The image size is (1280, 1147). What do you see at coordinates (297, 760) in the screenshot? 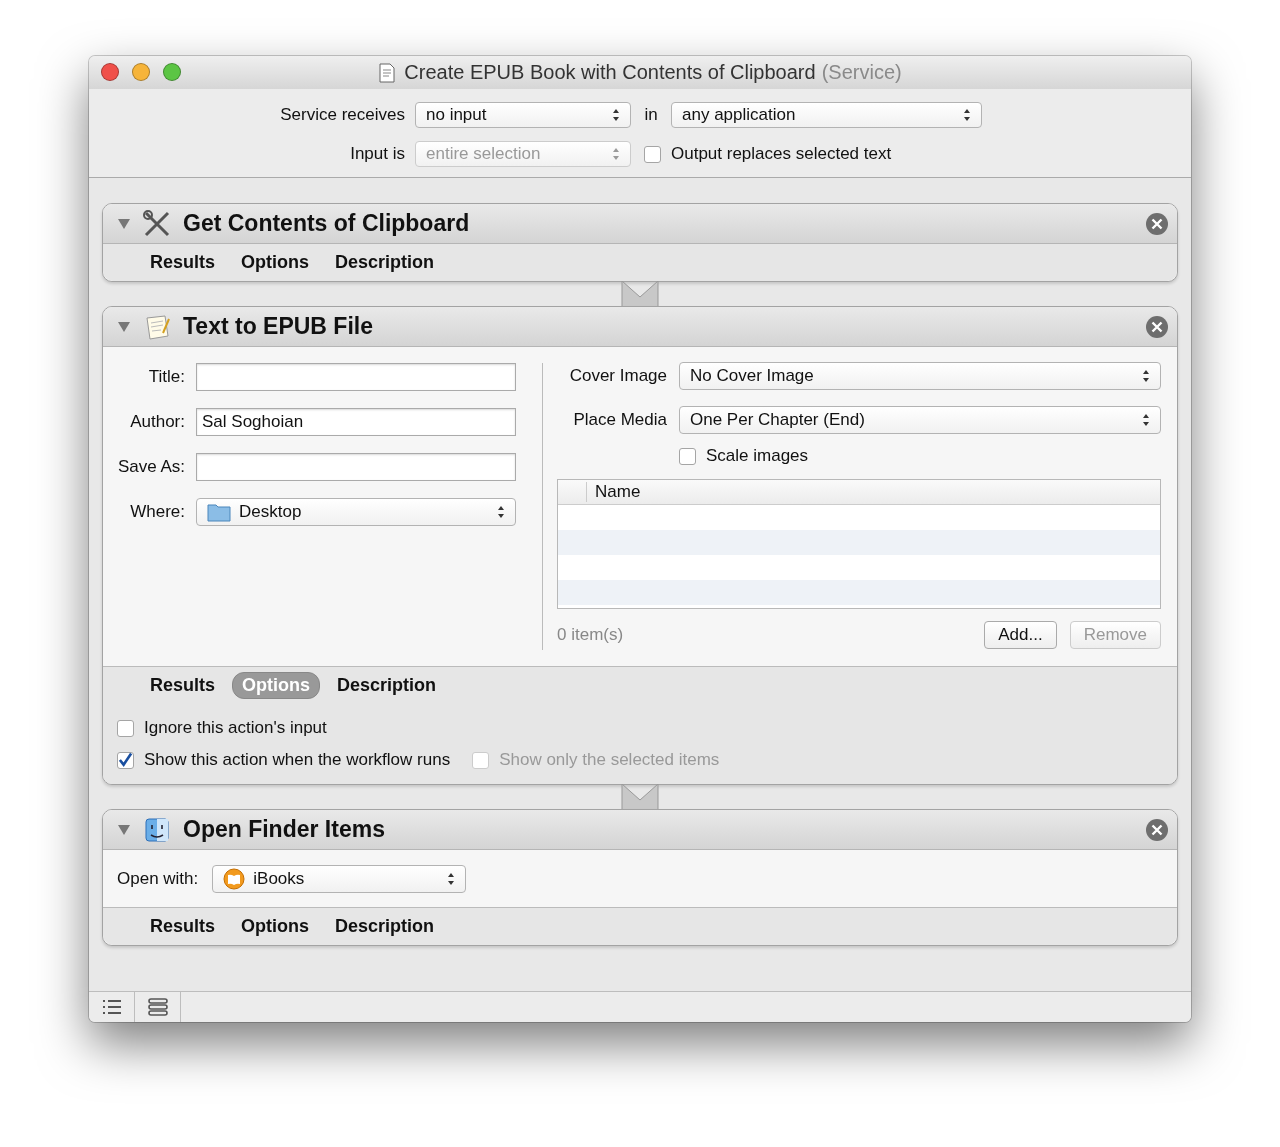
I see `checkbox-label: Show this action when the workflow runs` at bounding box center [297, 760].